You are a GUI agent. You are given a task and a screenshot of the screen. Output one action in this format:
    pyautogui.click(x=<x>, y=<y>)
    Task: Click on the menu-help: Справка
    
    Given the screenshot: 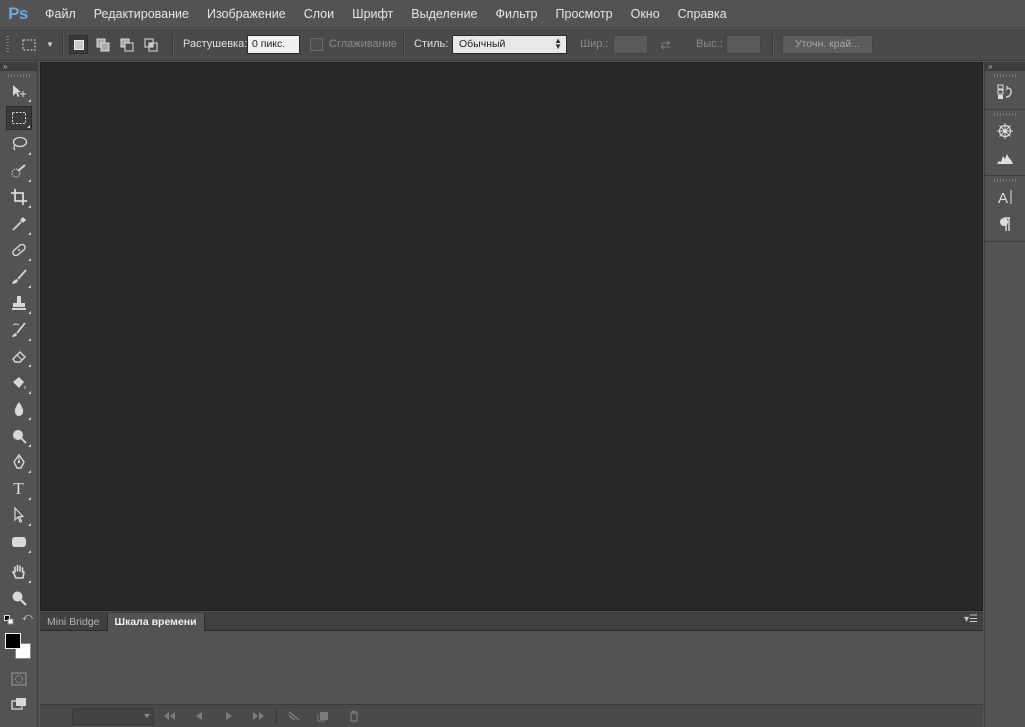 What is the action you would take?
    pyautogui.click(x=702, y=14)
    